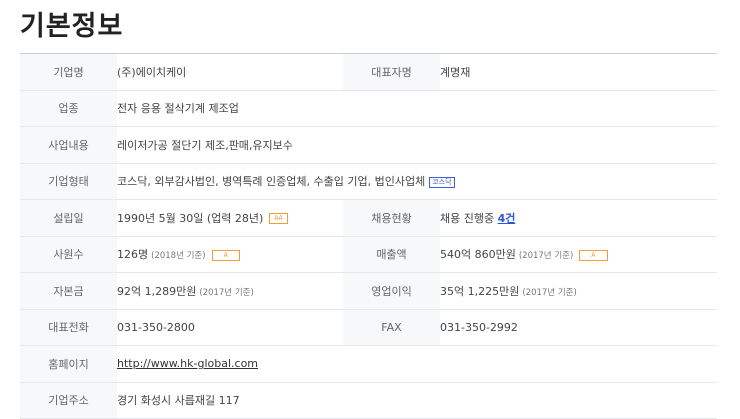 The width and height of the screenshot is (740, 419). I want to click on table-row: 사업내용 레이저가공 절단기 제조,판매,유지보수, so click(368, 145).